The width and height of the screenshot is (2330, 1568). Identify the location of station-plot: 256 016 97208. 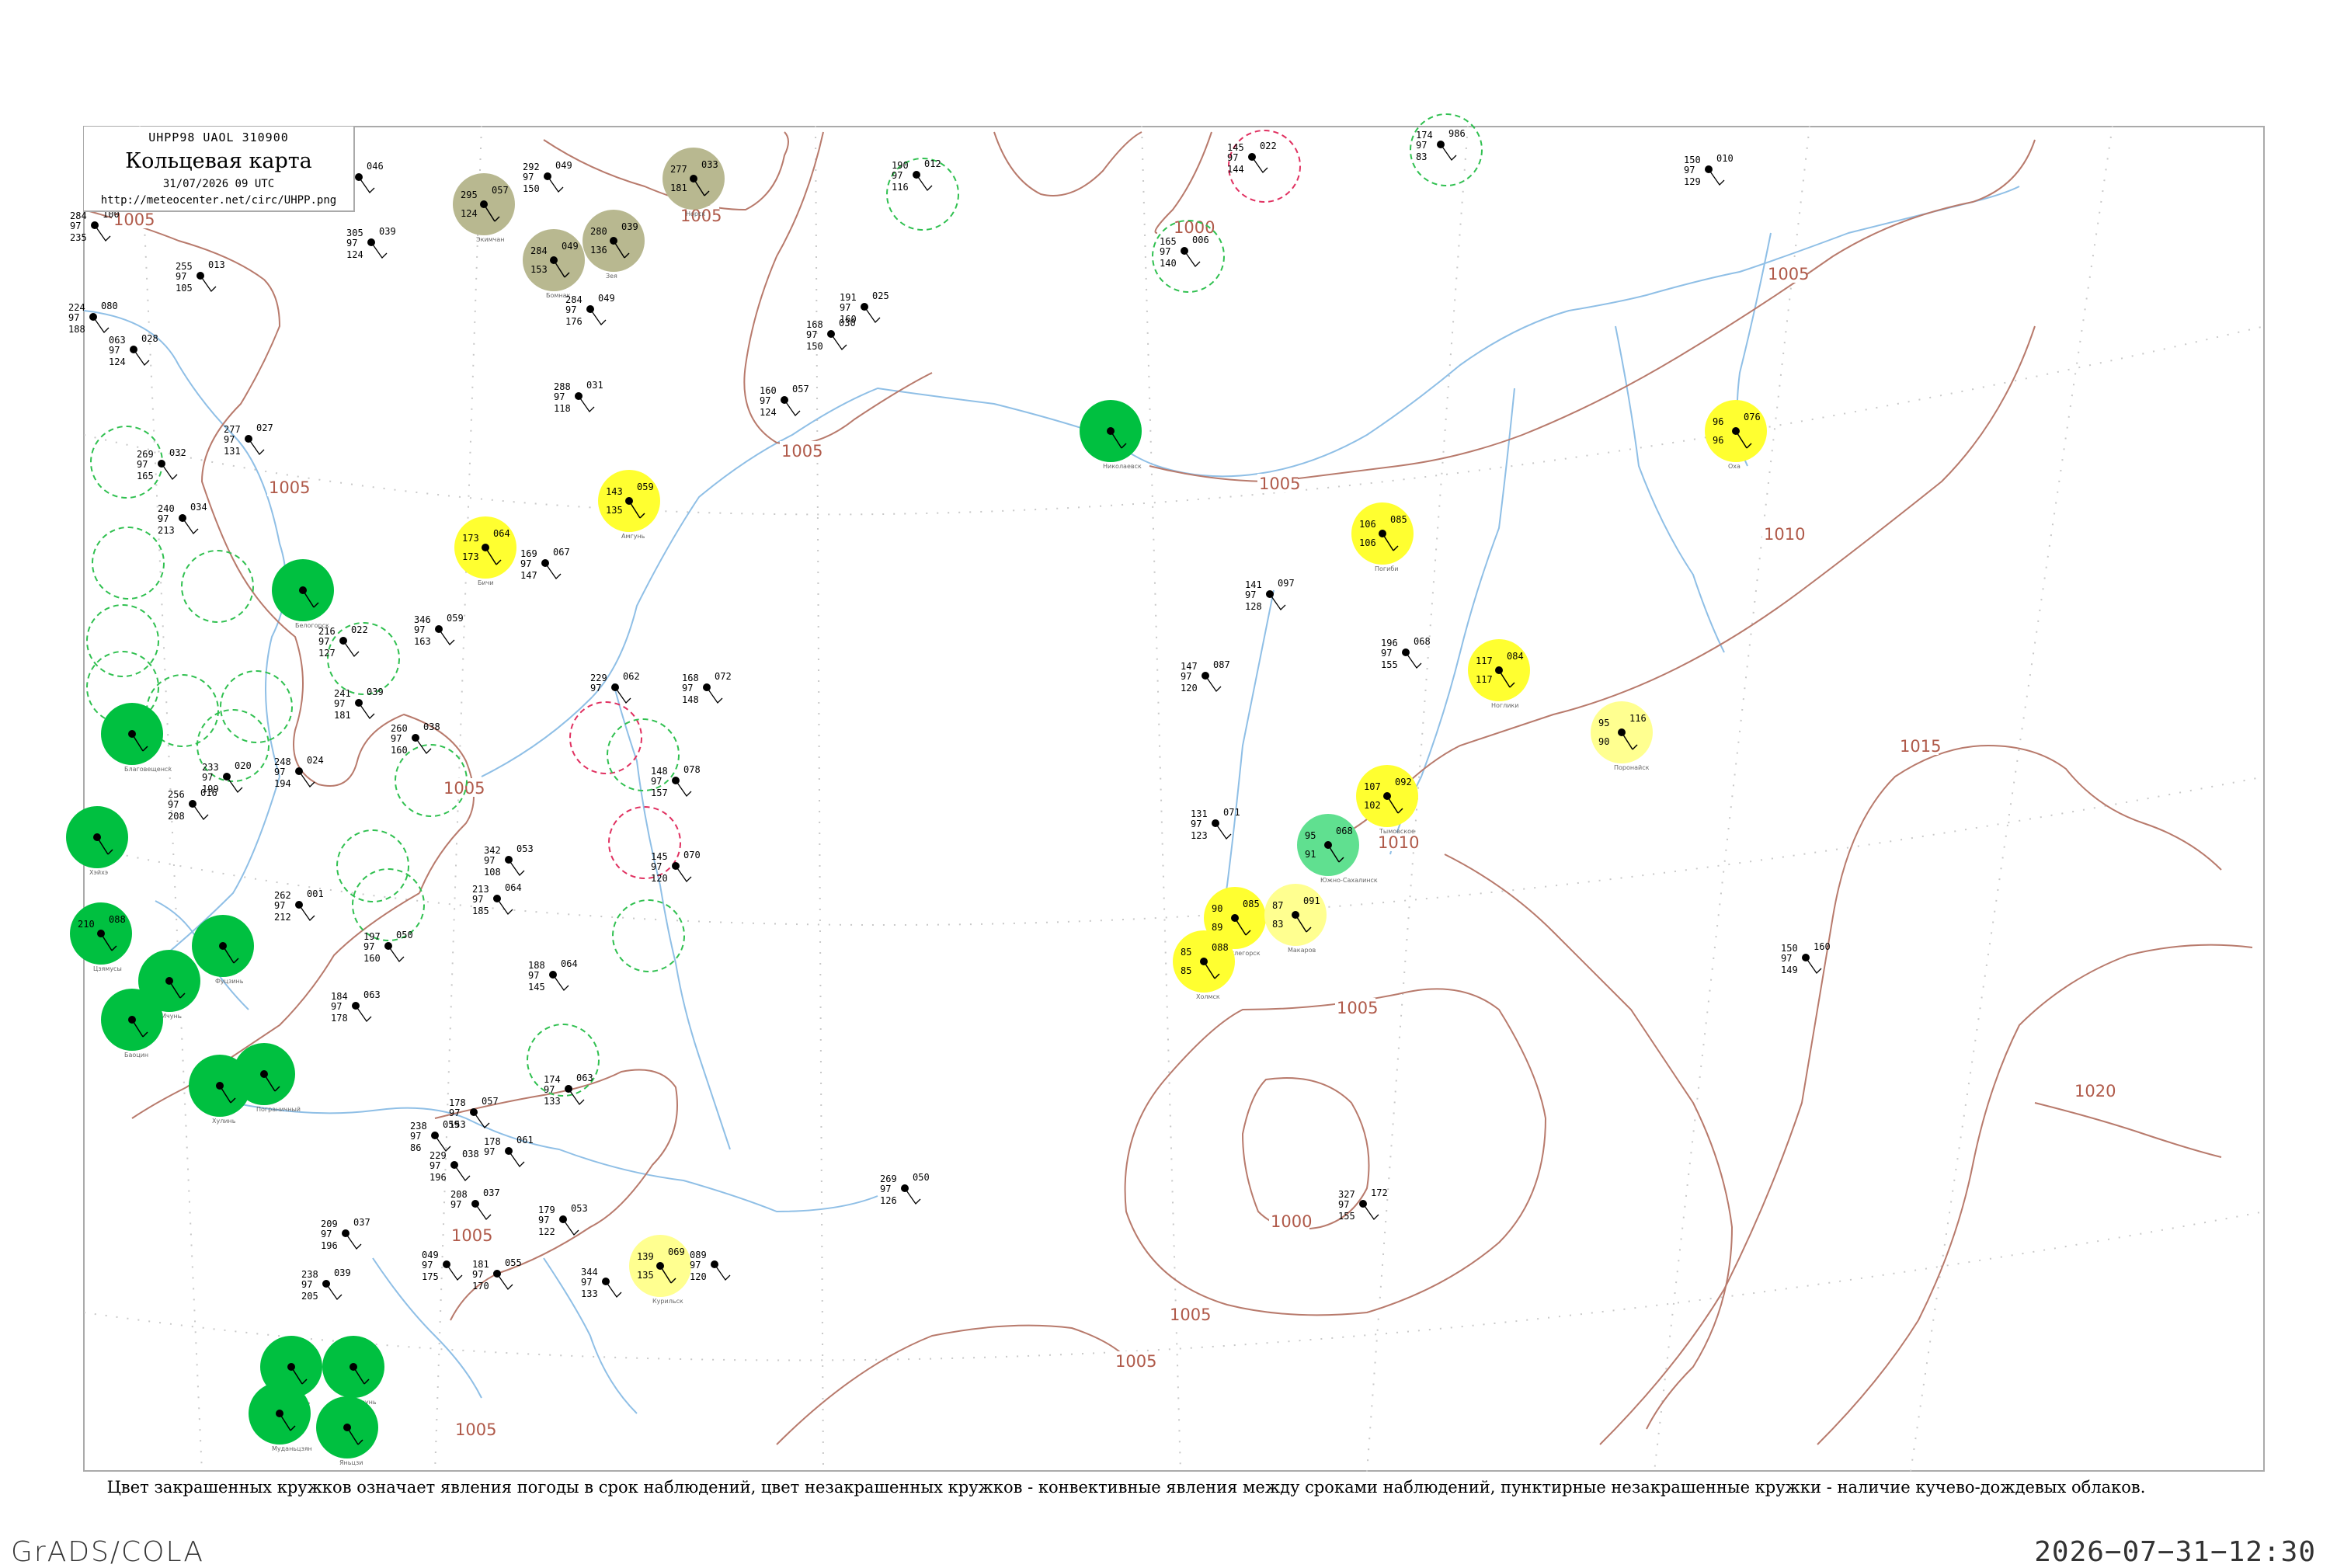
(192, 805).